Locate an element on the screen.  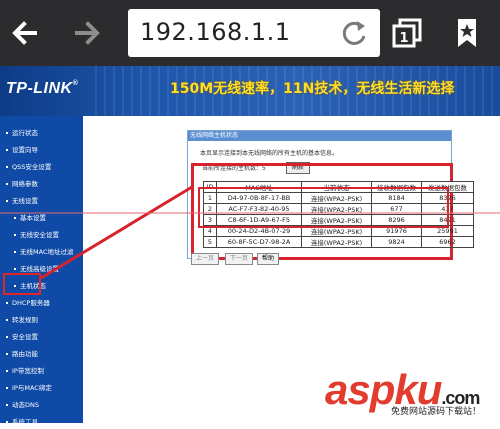
sidebar-item-label: 运行状态 is located at coordinates (25, 133).